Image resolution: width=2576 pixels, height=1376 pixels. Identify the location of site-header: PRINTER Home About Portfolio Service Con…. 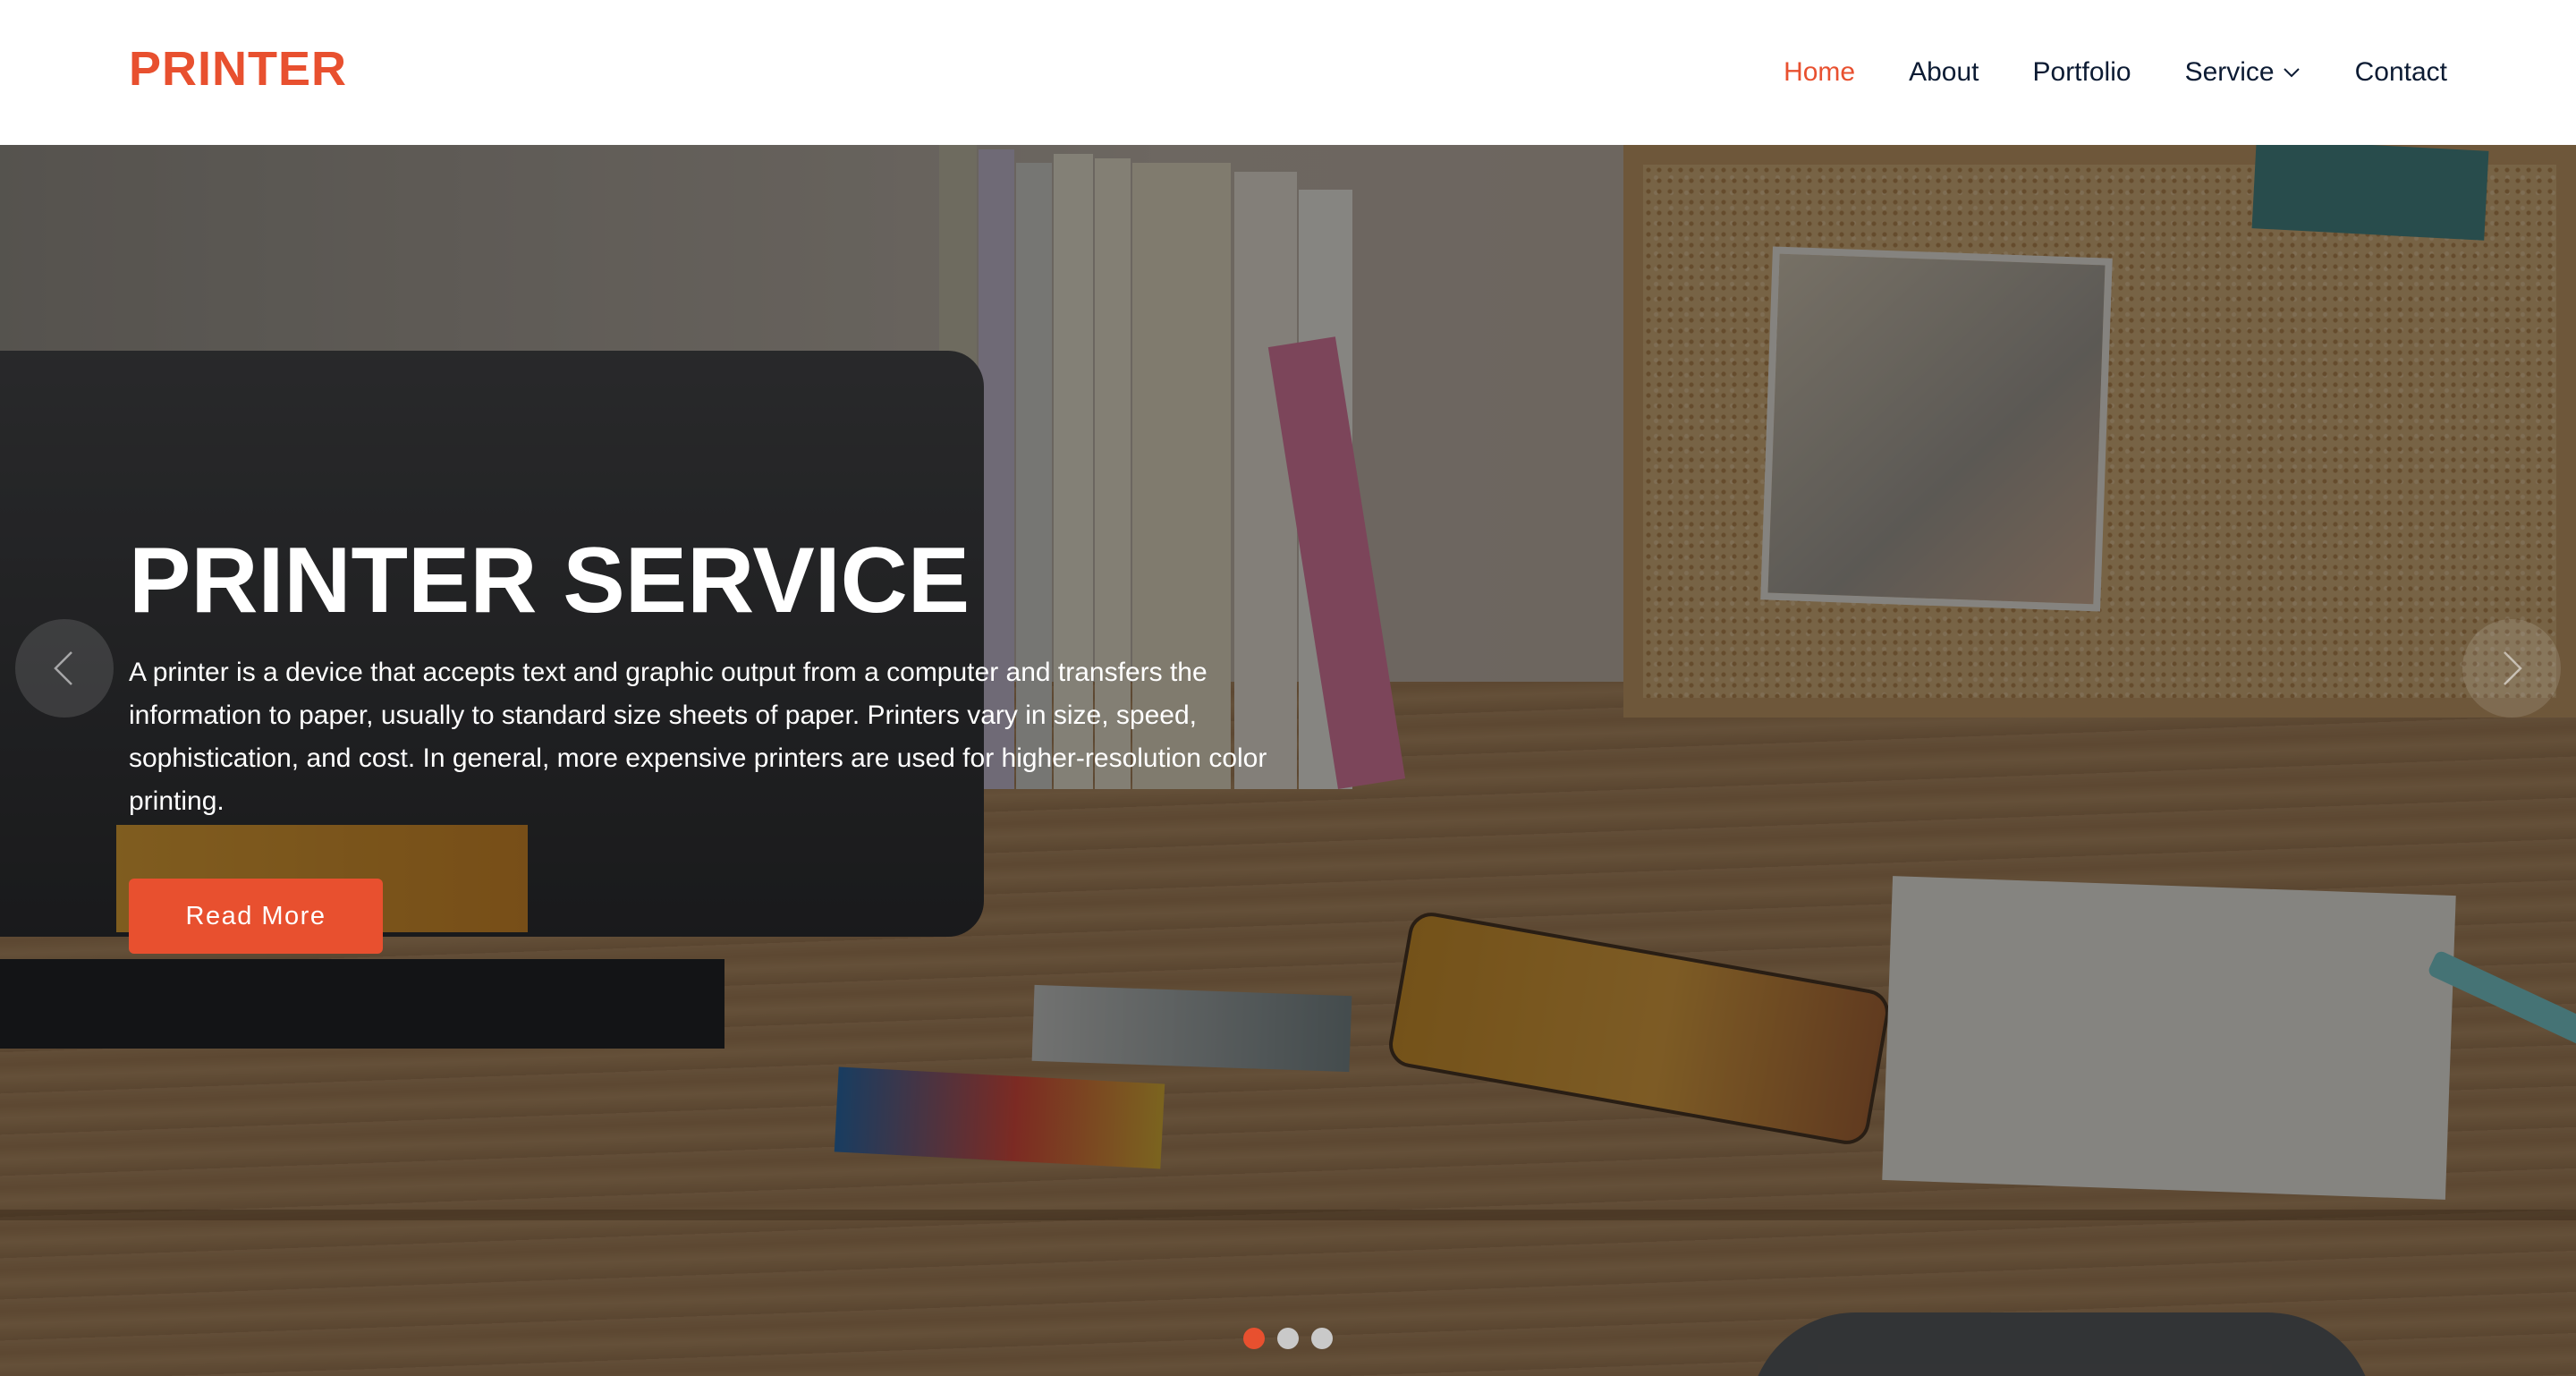
(1288, 73).